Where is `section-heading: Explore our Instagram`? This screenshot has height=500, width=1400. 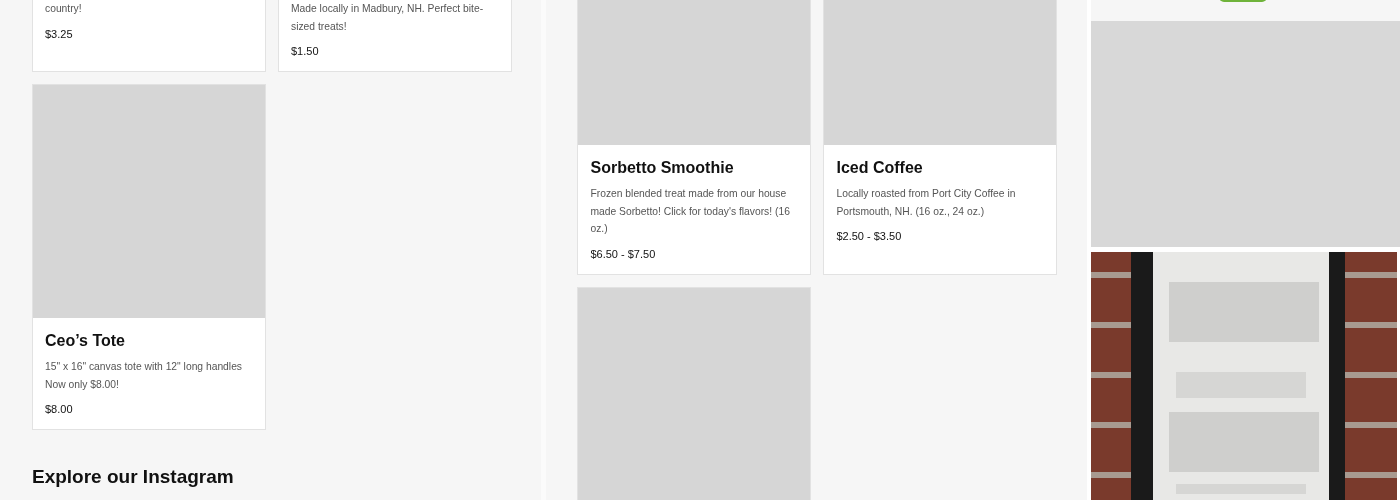
section-heading: Explore our Instagram is located at coordinates (133, 477).